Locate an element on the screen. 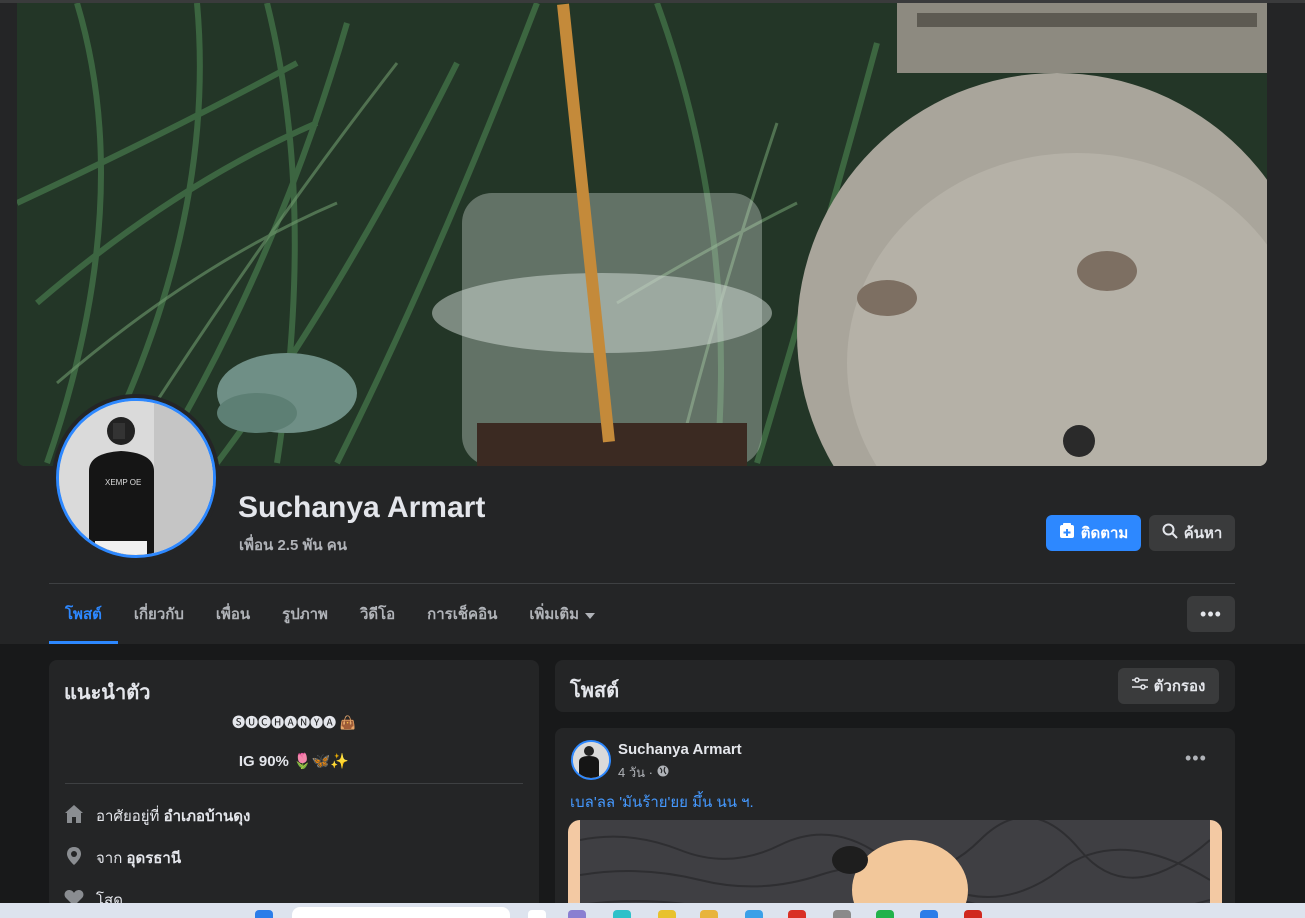 Image resolution: width=1305 pixels, height=918 pixels. avatar: XEMP OE is located at coordinates (136, 478).